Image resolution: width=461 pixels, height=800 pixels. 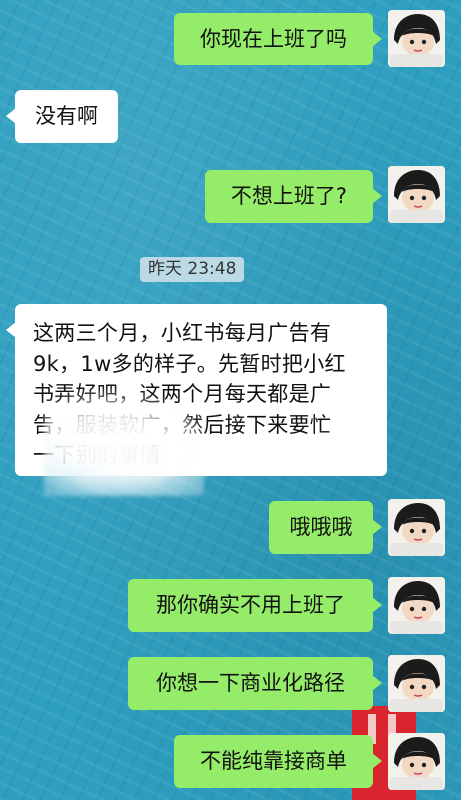 What do you see at coordinates (289, 196) in the screenshot?
I see `message-text: 不想上班了?` at bounding box center [289, 196].